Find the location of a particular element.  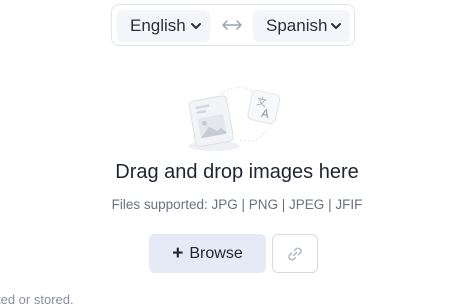

upload-illustration: 文 A is located at coordinates (234, 118).